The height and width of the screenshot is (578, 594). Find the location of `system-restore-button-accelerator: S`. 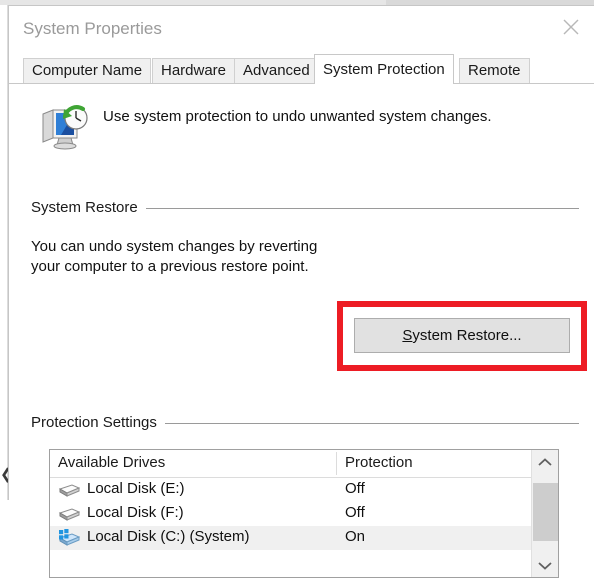

system-restore-button-accelerator: S is located at coordinates (407, 335).